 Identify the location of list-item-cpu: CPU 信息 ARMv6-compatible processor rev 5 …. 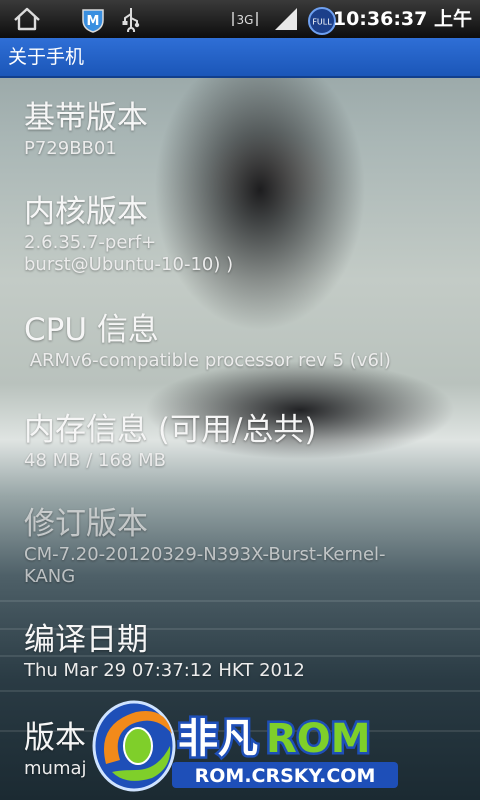
(244, 341).